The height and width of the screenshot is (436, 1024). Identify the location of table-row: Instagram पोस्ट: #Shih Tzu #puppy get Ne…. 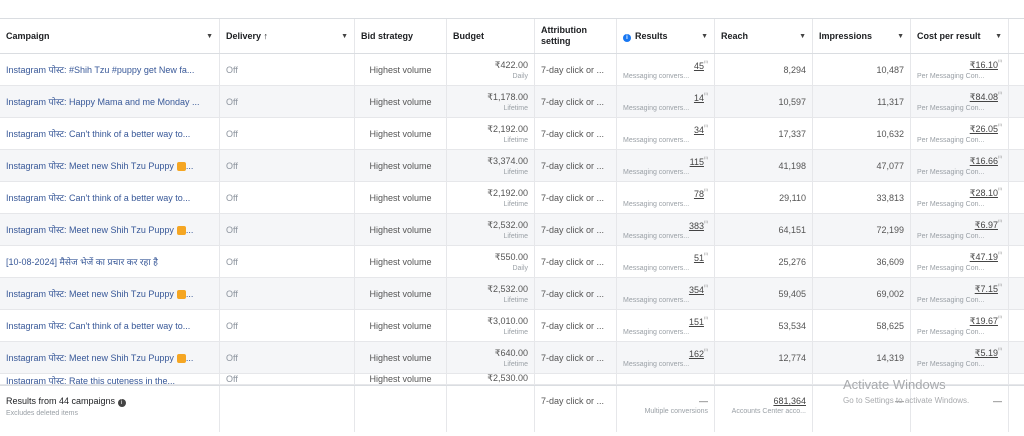
(512, 70).